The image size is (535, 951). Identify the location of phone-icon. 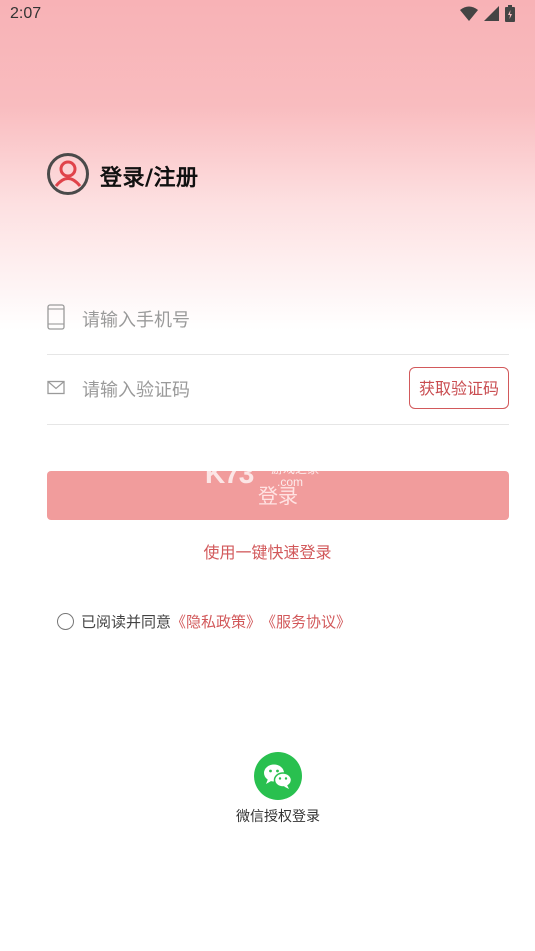
(56, 319).